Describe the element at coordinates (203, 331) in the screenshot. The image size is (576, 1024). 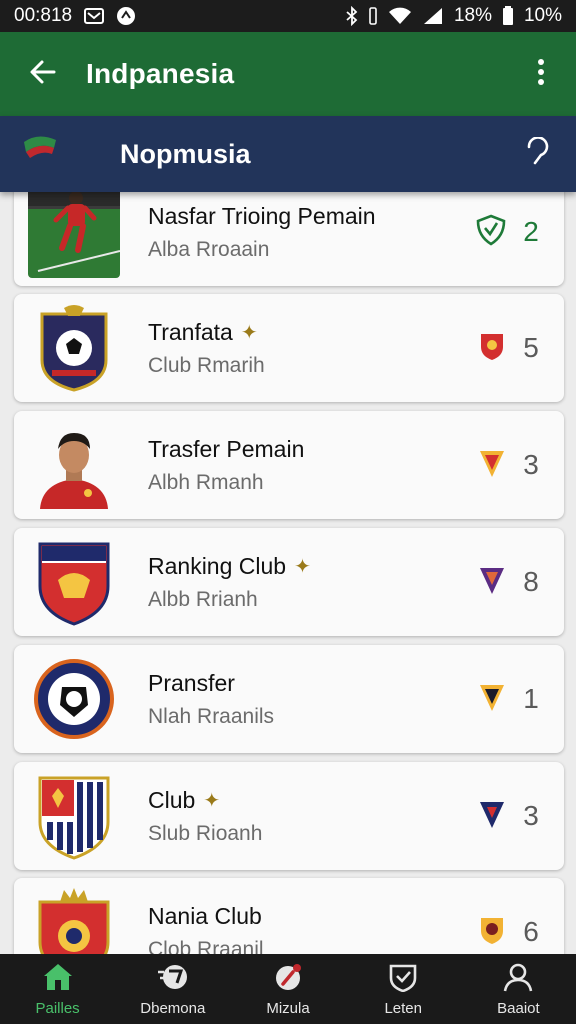
I see `item-title: Tranfata ✦` at that location.